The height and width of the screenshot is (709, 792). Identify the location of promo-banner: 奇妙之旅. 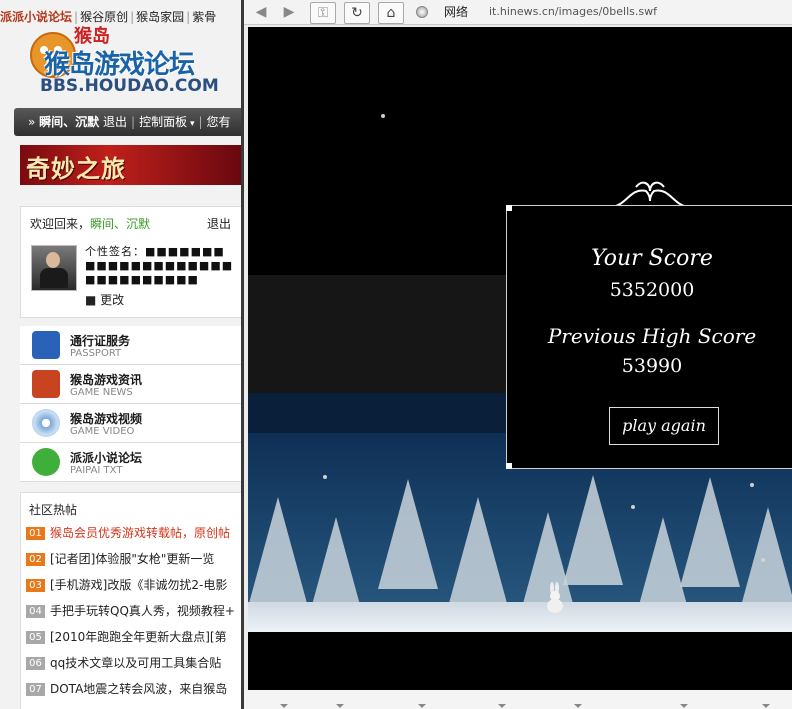
(130, 165).